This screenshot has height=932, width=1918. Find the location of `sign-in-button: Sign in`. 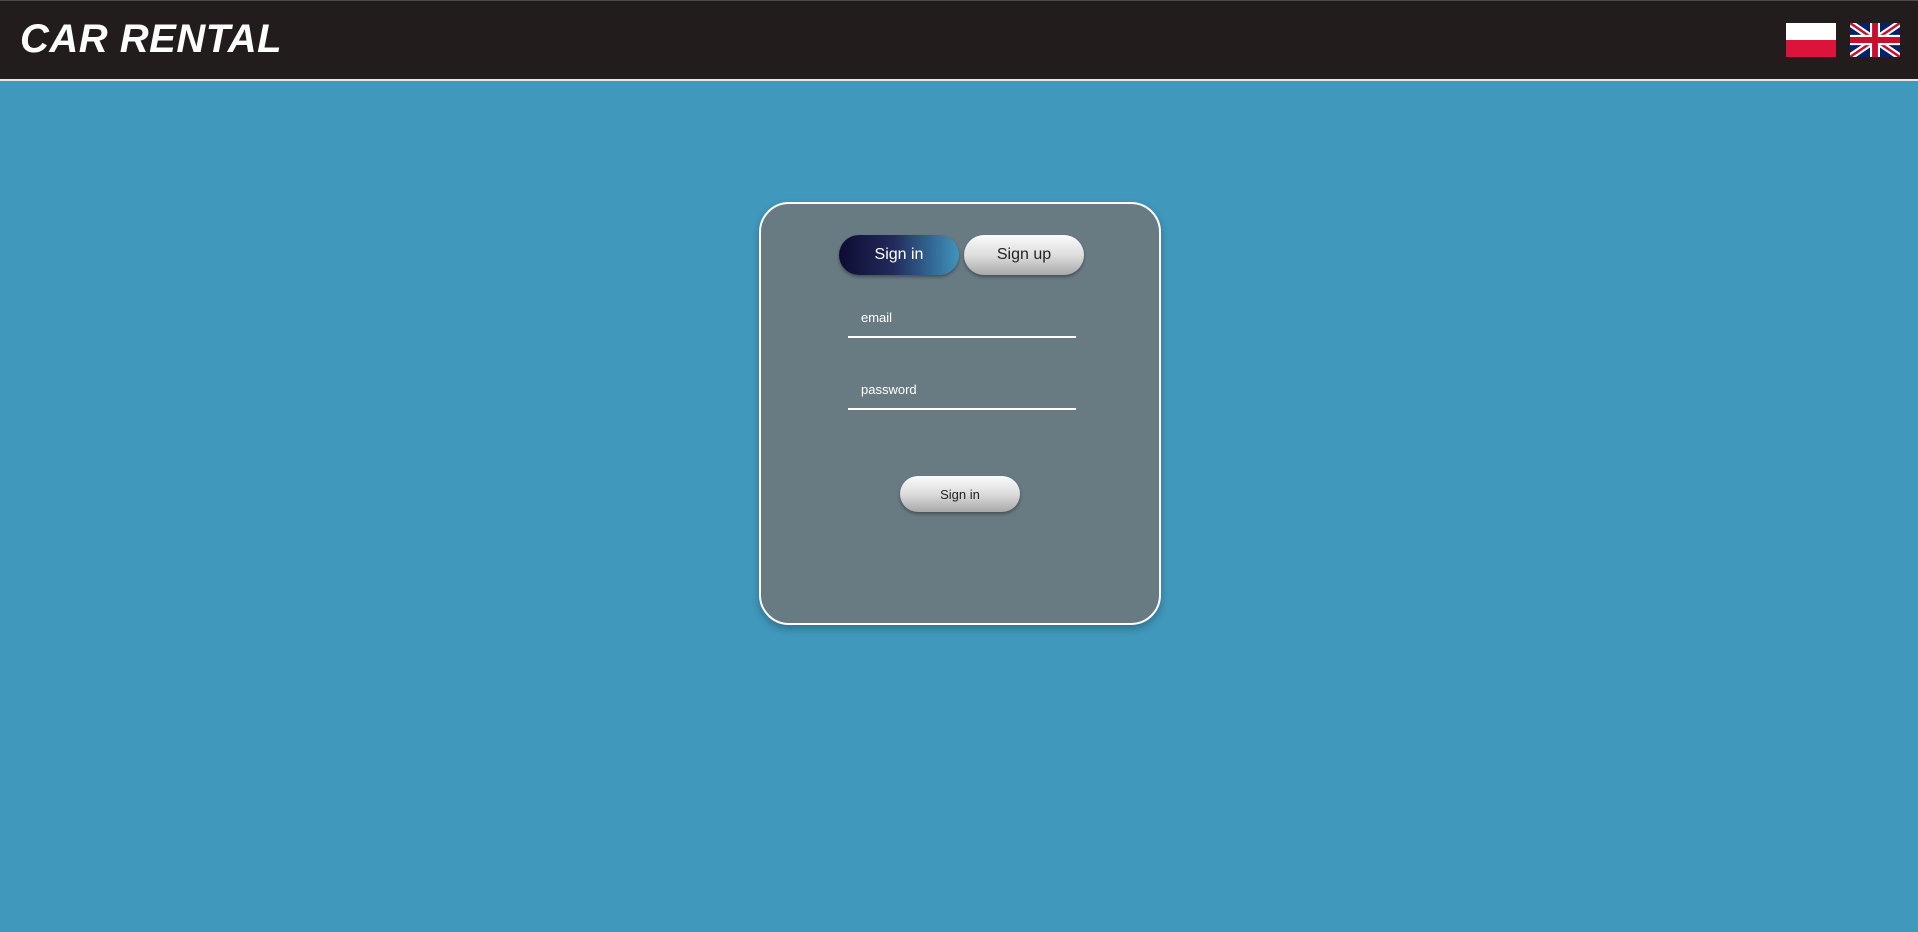

sign-in-button: Sign in is located at coordinates (960, 494).